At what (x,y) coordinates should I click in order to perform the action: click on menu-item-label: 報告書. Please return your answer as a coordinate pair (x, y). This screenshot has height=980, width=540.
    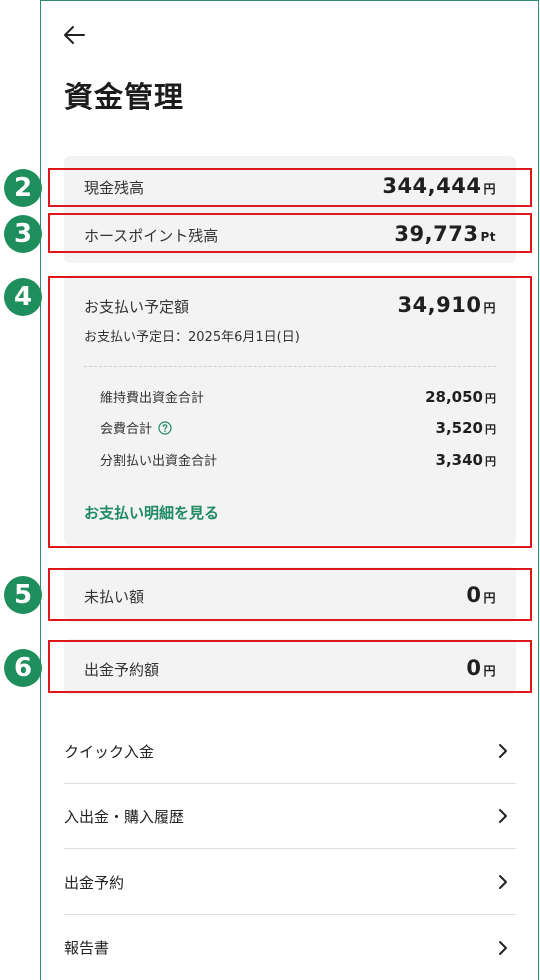
    Looking at the image, I should click on (87, 948).